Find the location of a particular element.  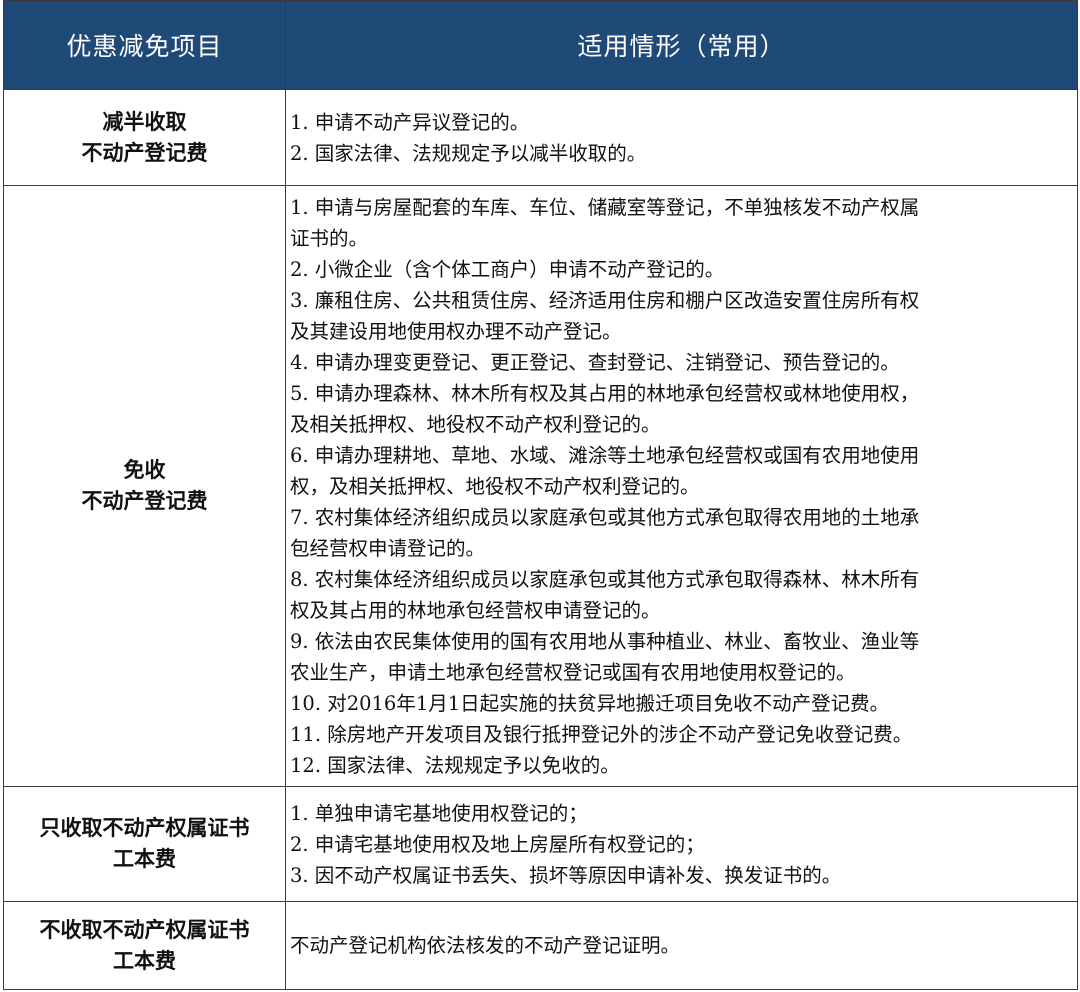

case-line: 7. 农村集体经济组织成员以家庭承包或其他方式承包取得农用地的土地承 is located at coordinates (605, 517).